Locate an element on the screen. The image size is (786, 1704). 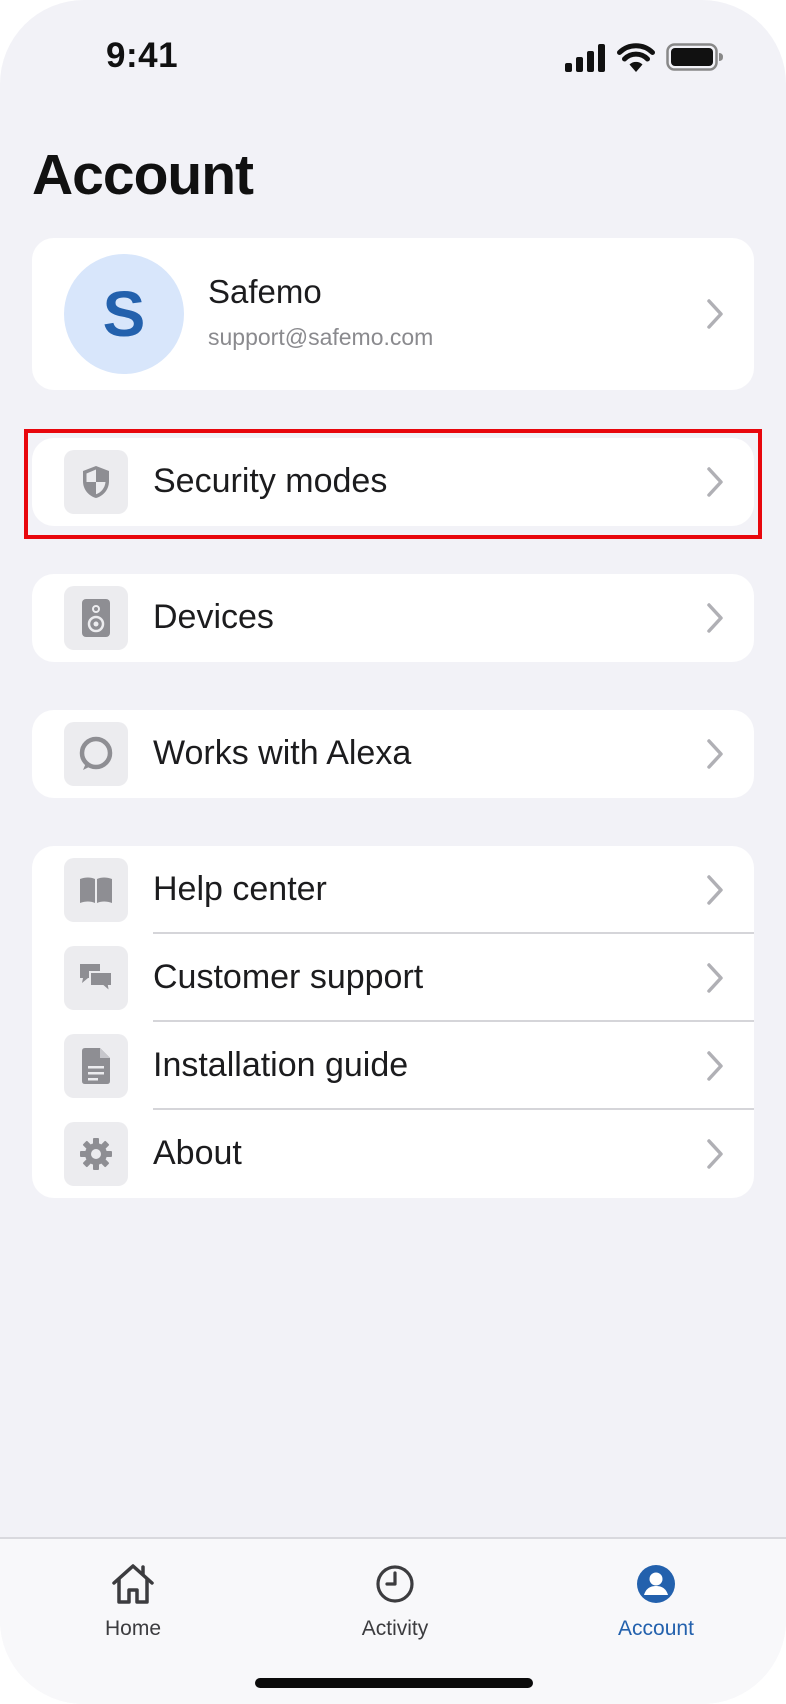
menu-item-label: Works with Alexa is located at coordinates (282, 753).